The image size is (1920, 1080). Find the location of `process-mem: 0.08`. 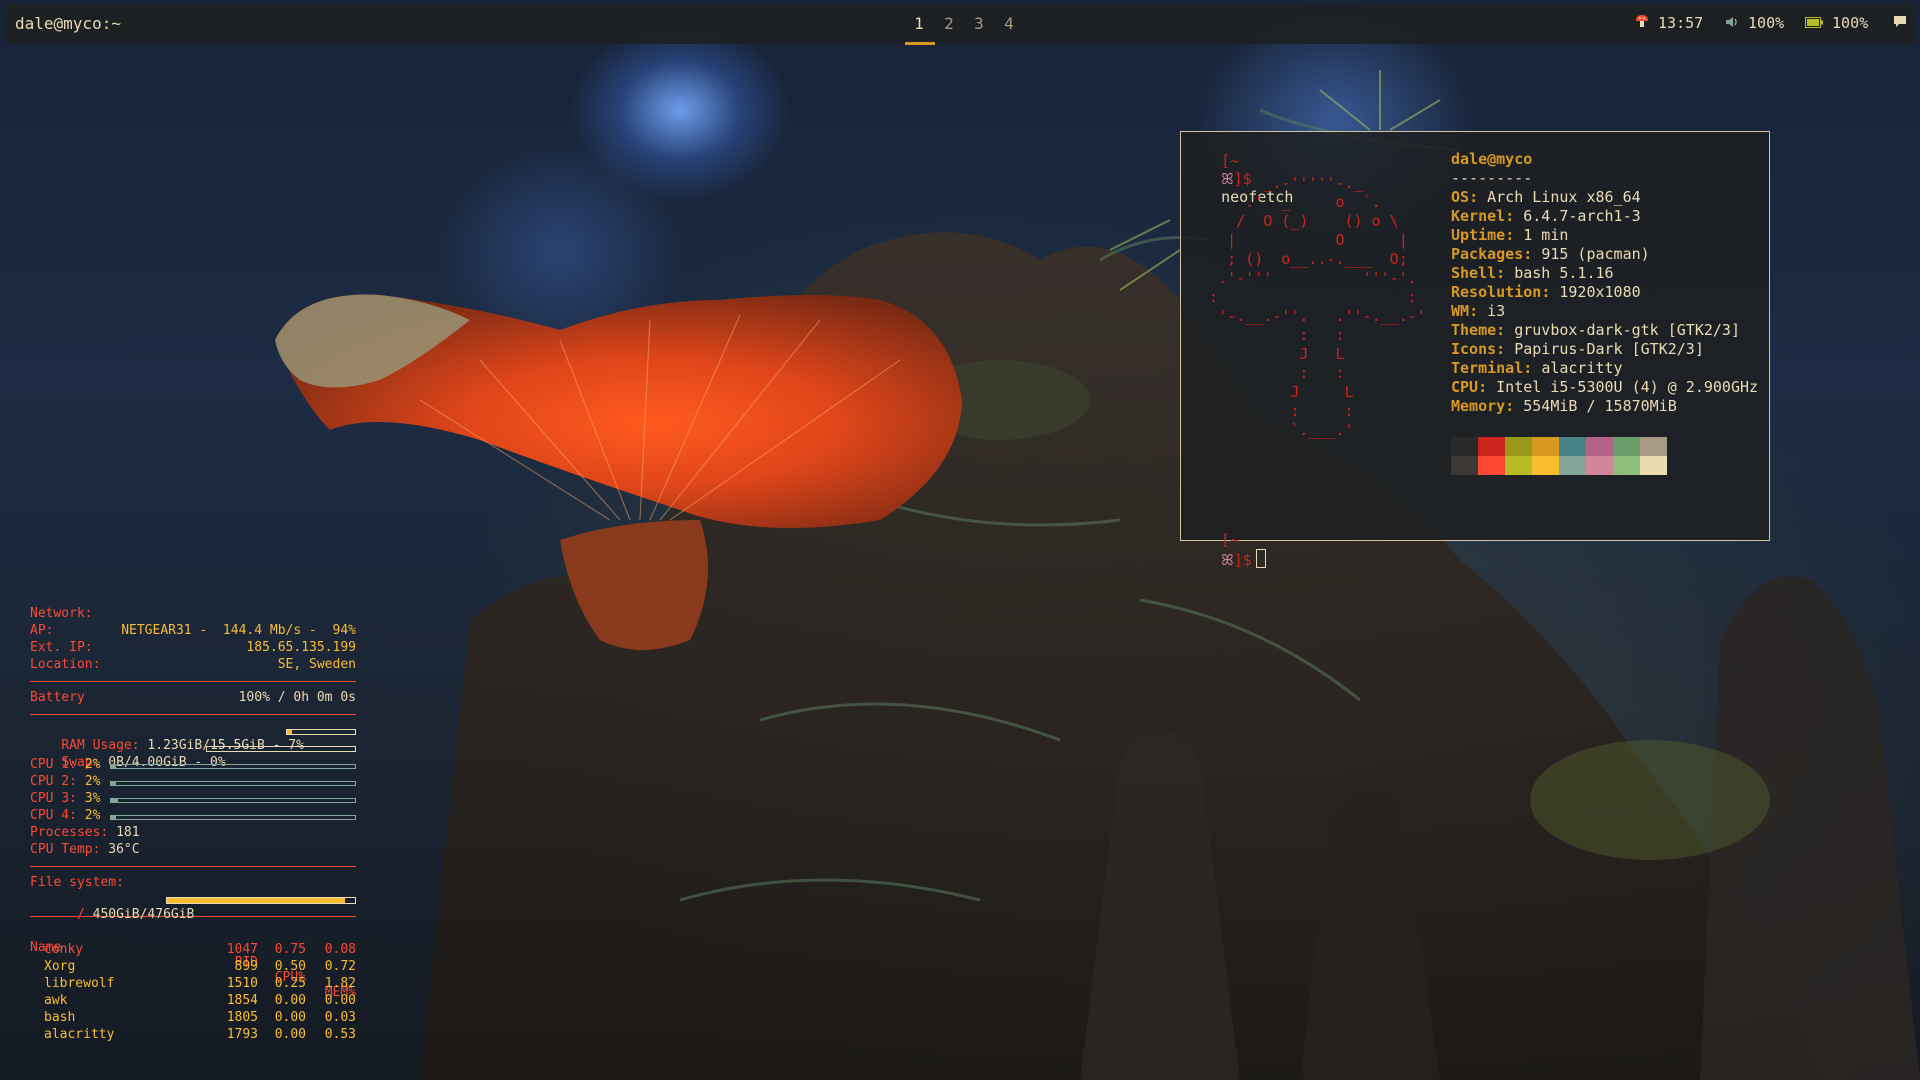

process-mem: 0.08 is located at coordinates (340, 949).